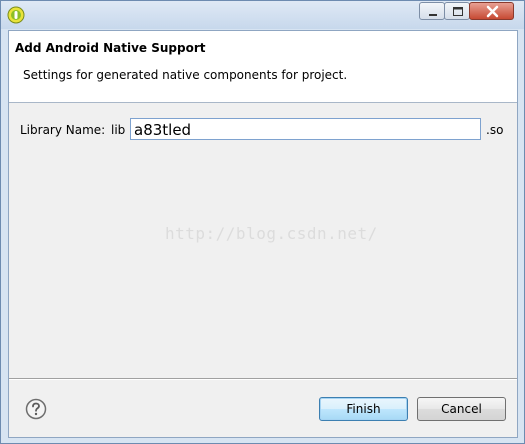 The width and height of the screenshot is (525, 444). Describe the element at coordinates (16, 15) in the screenshot. I see `android-logo-icon` at that location.